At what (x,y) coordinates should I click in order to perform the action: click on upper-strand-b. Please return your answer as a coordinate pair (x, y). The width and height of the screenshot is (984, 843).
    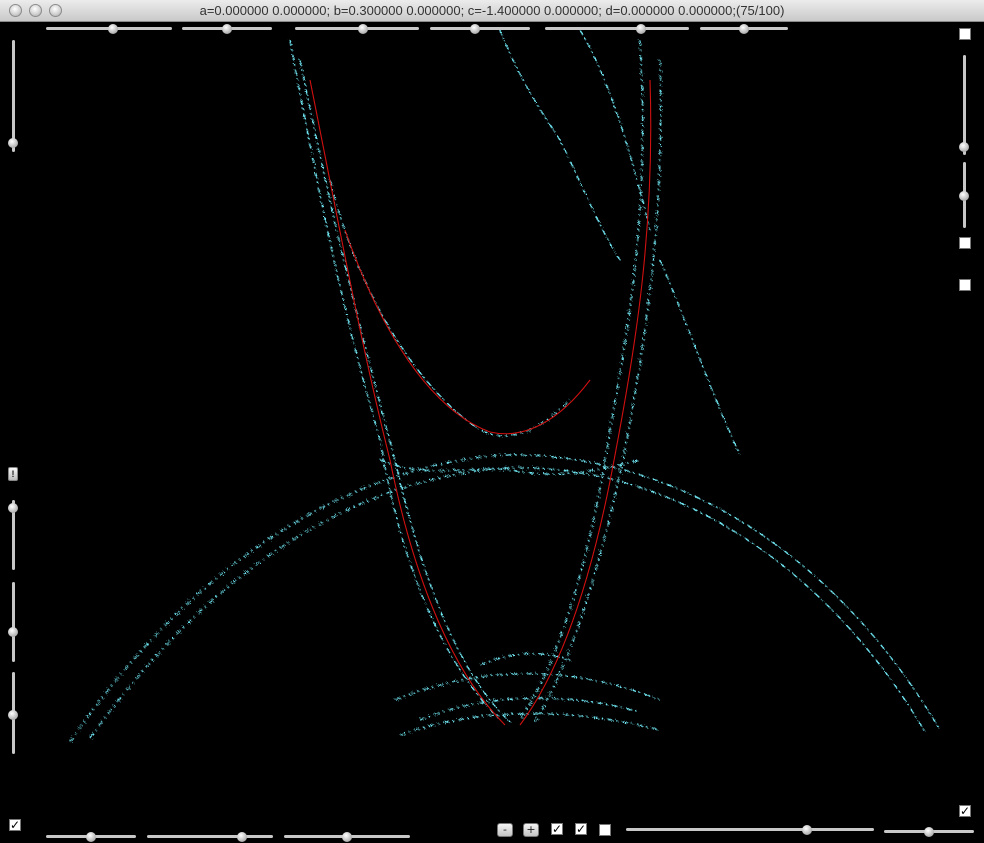
    Looking at the image, I should click on (615, 130).